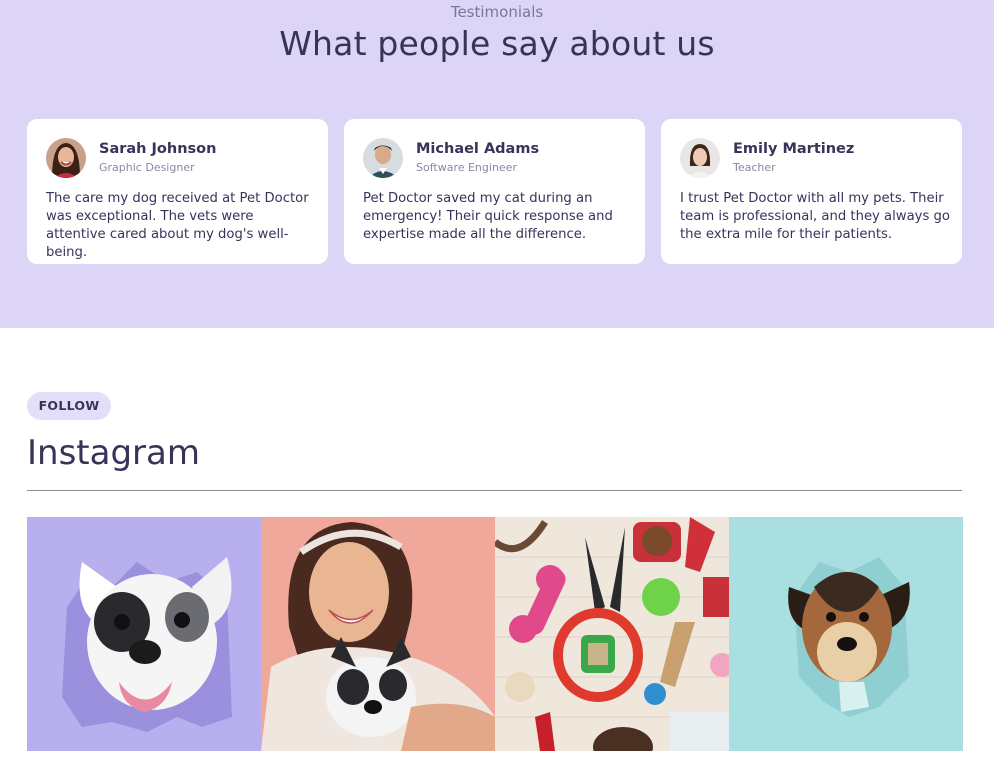 The width and height of the screenshot is (994, 762). What do you see at coordinates (113, 453) in the screenshot?
I see `instagram-title: Instagram` at bounding box center [113, 453].